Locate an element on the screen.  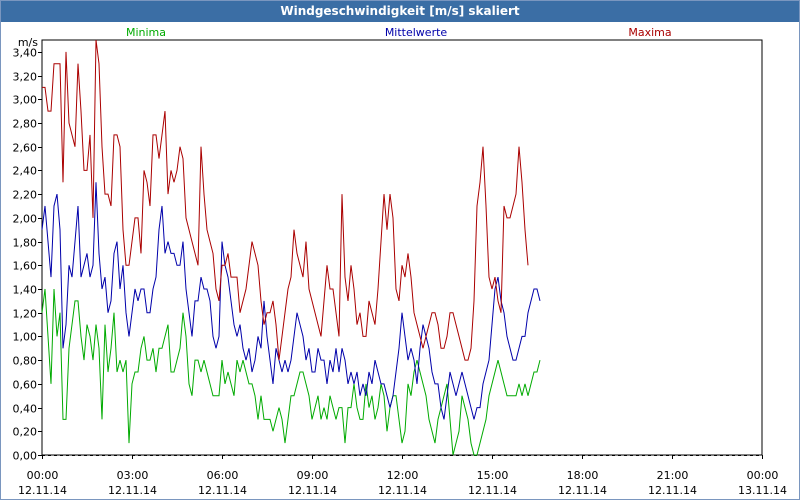
y-tick-label: 0,20 is located at coordinates (25, 432).